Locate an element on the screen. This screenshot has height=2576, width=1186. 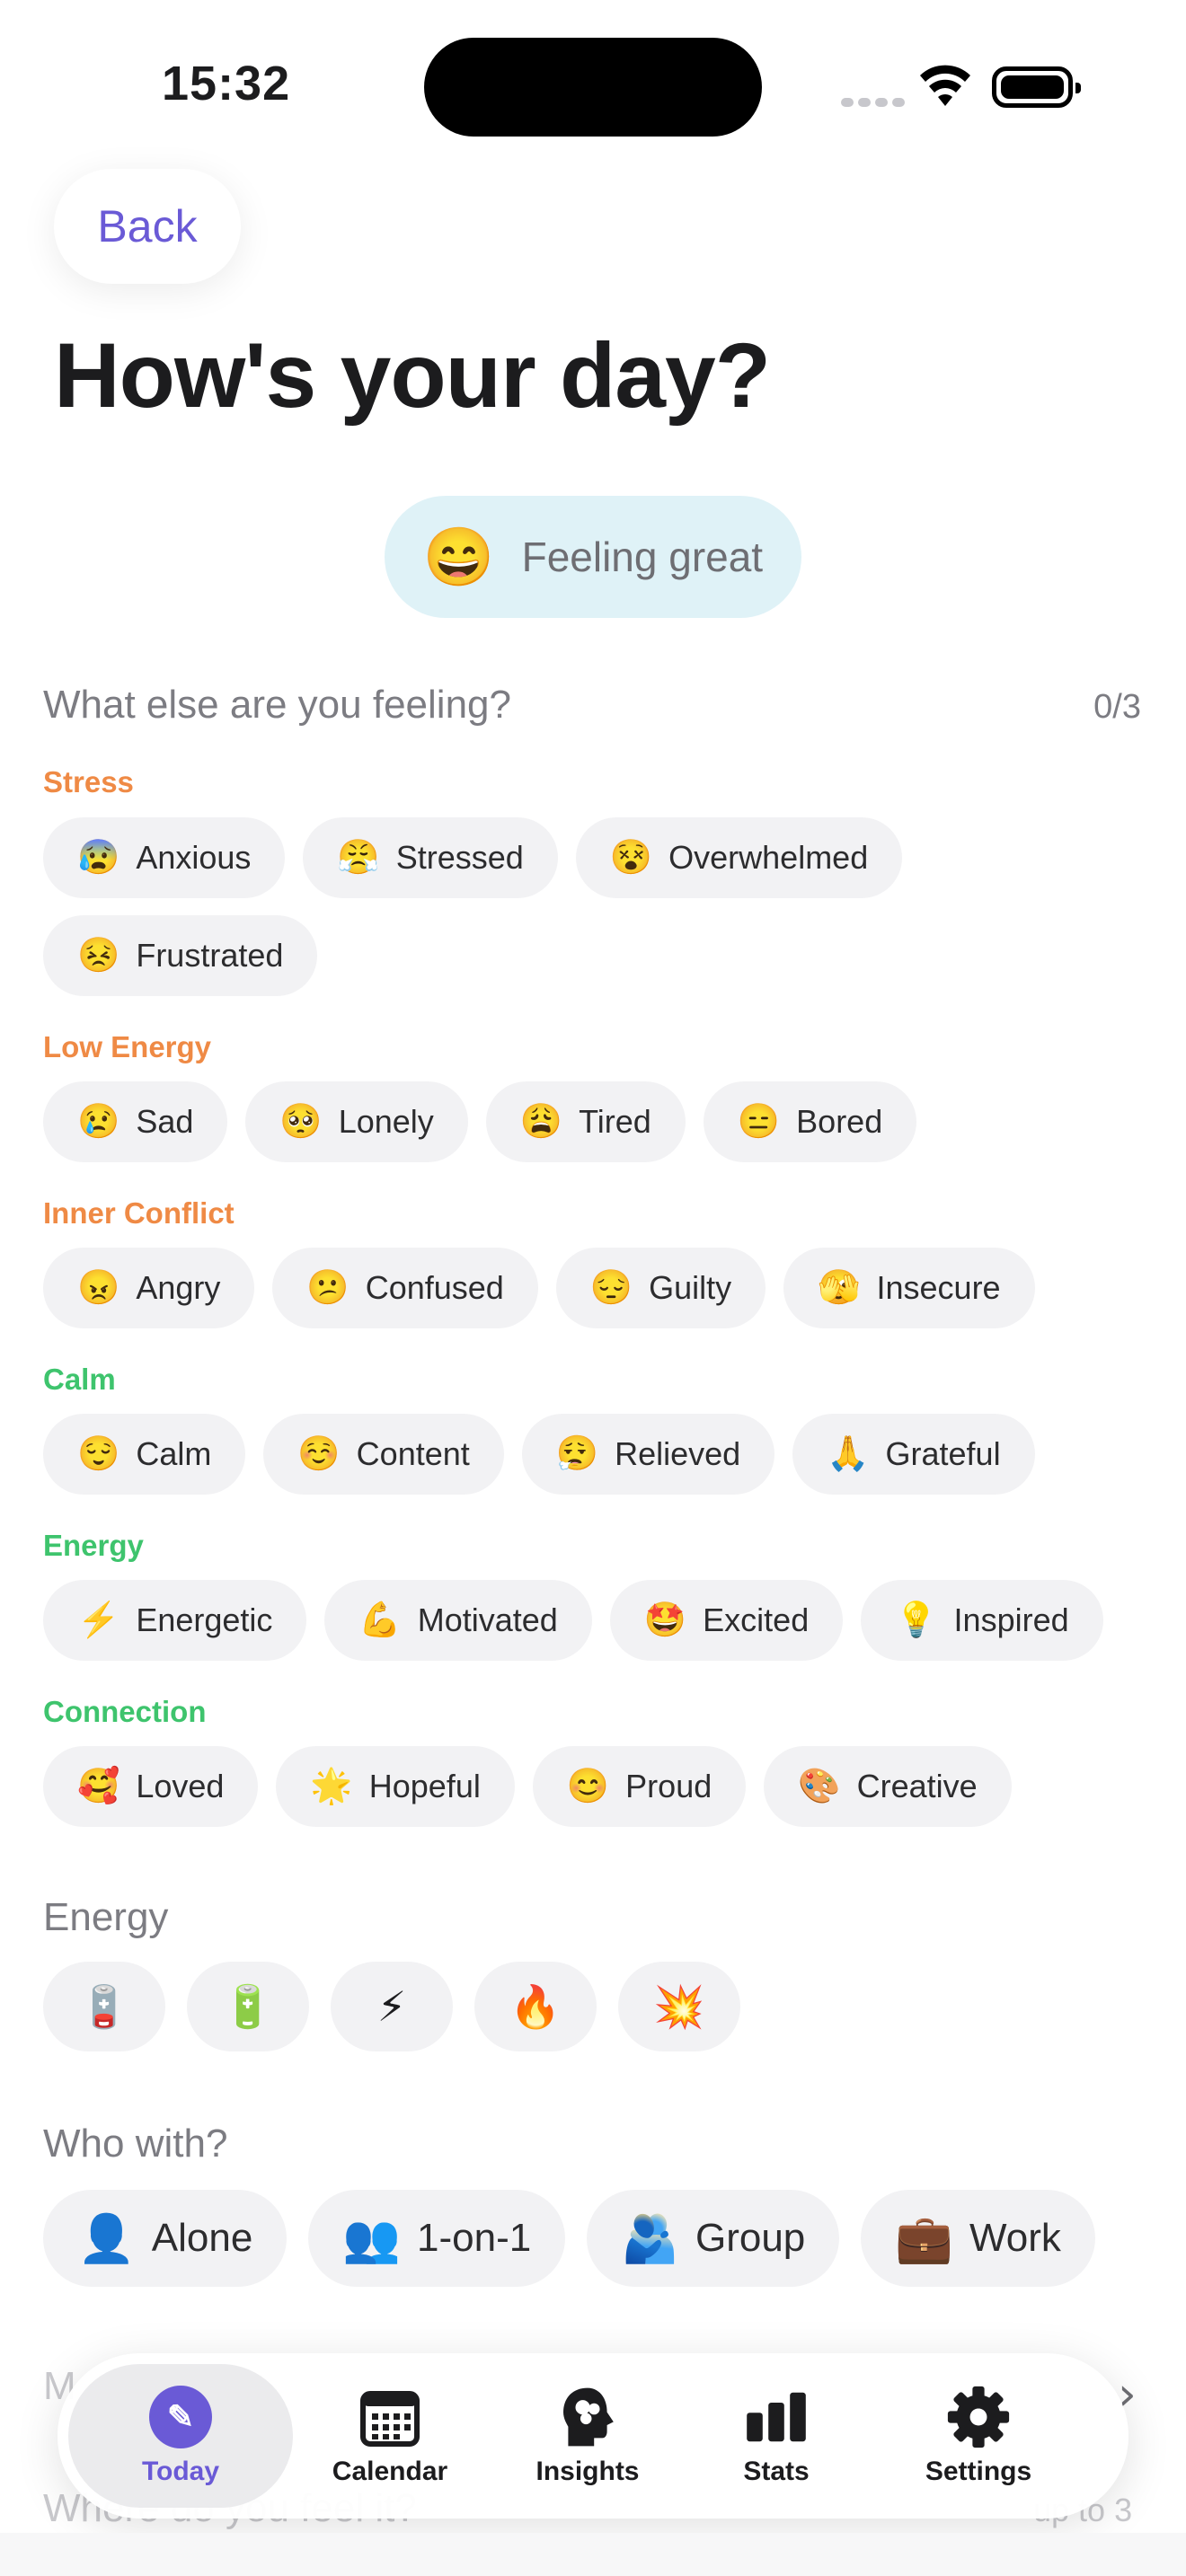
tab-label: Stats is located at coordinates (776, 2471).